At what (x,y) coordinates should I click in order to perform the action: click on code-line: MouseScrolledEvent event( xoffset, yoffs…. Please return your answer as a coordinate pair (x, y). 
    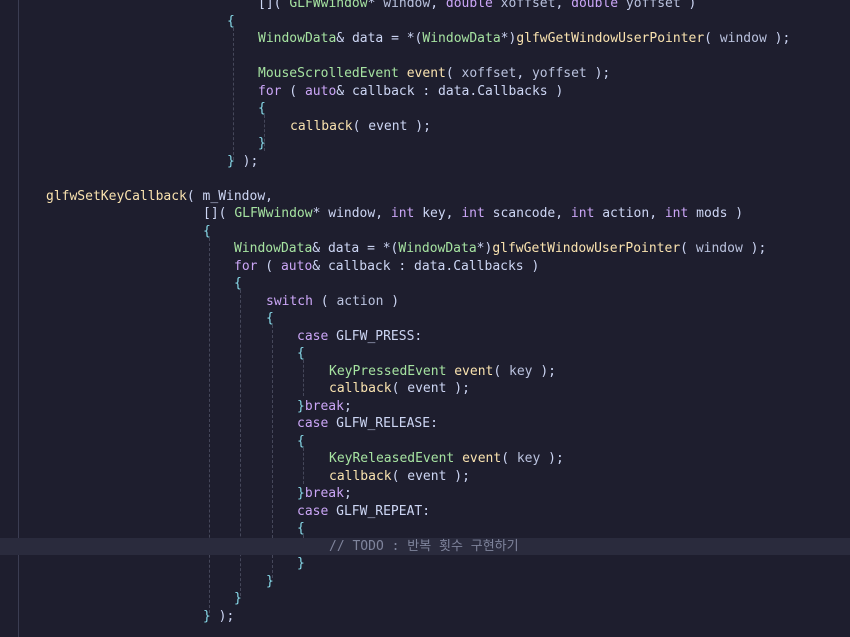
    Looking at the image, I should click on (425, 74).